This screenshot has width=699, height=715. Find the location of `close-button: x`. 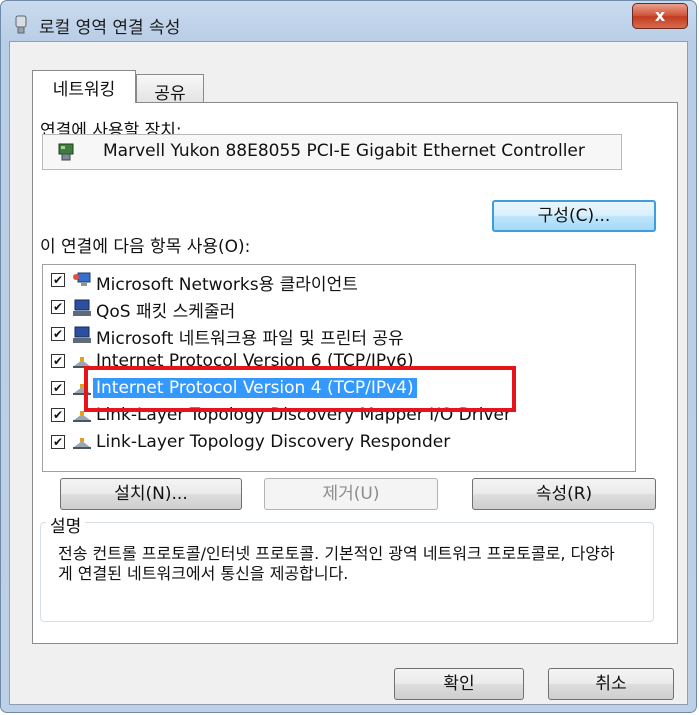

close-button: x is located at coordinates (660, 16).